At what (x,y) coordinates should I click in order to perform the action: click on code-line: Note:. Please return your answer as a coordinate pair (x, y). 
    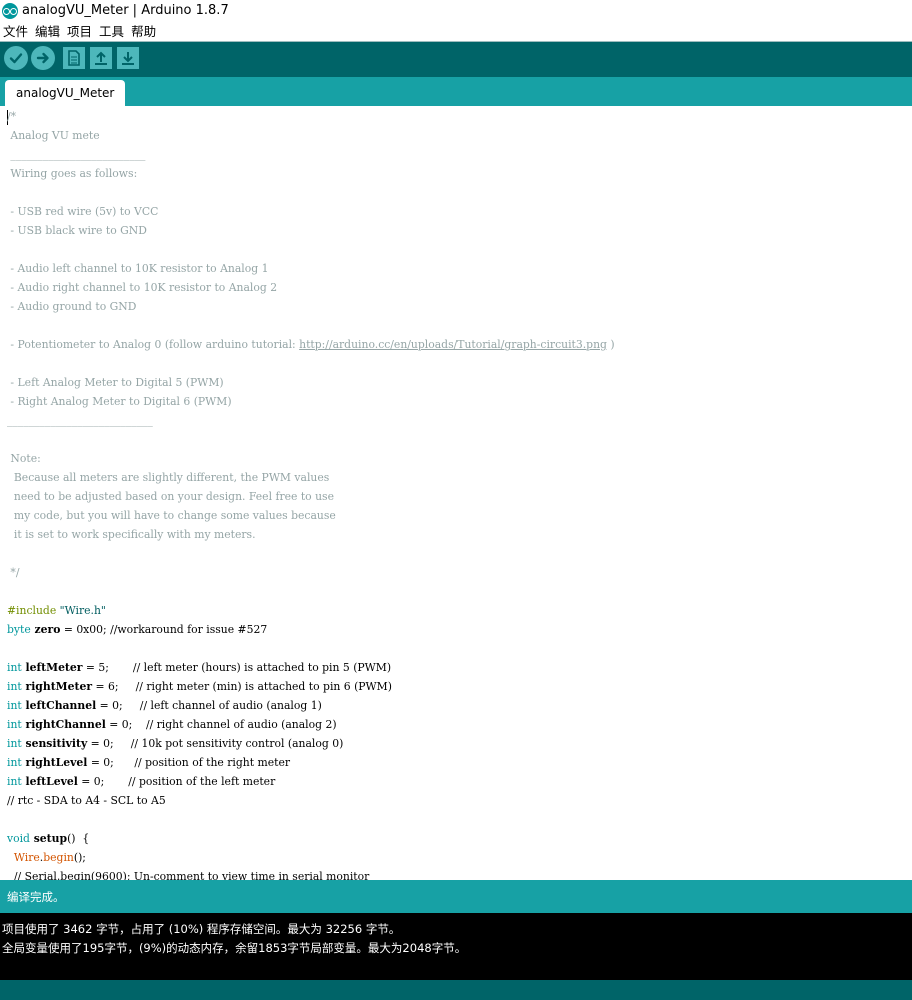
    Looking at the image, I should click on (24, 458).